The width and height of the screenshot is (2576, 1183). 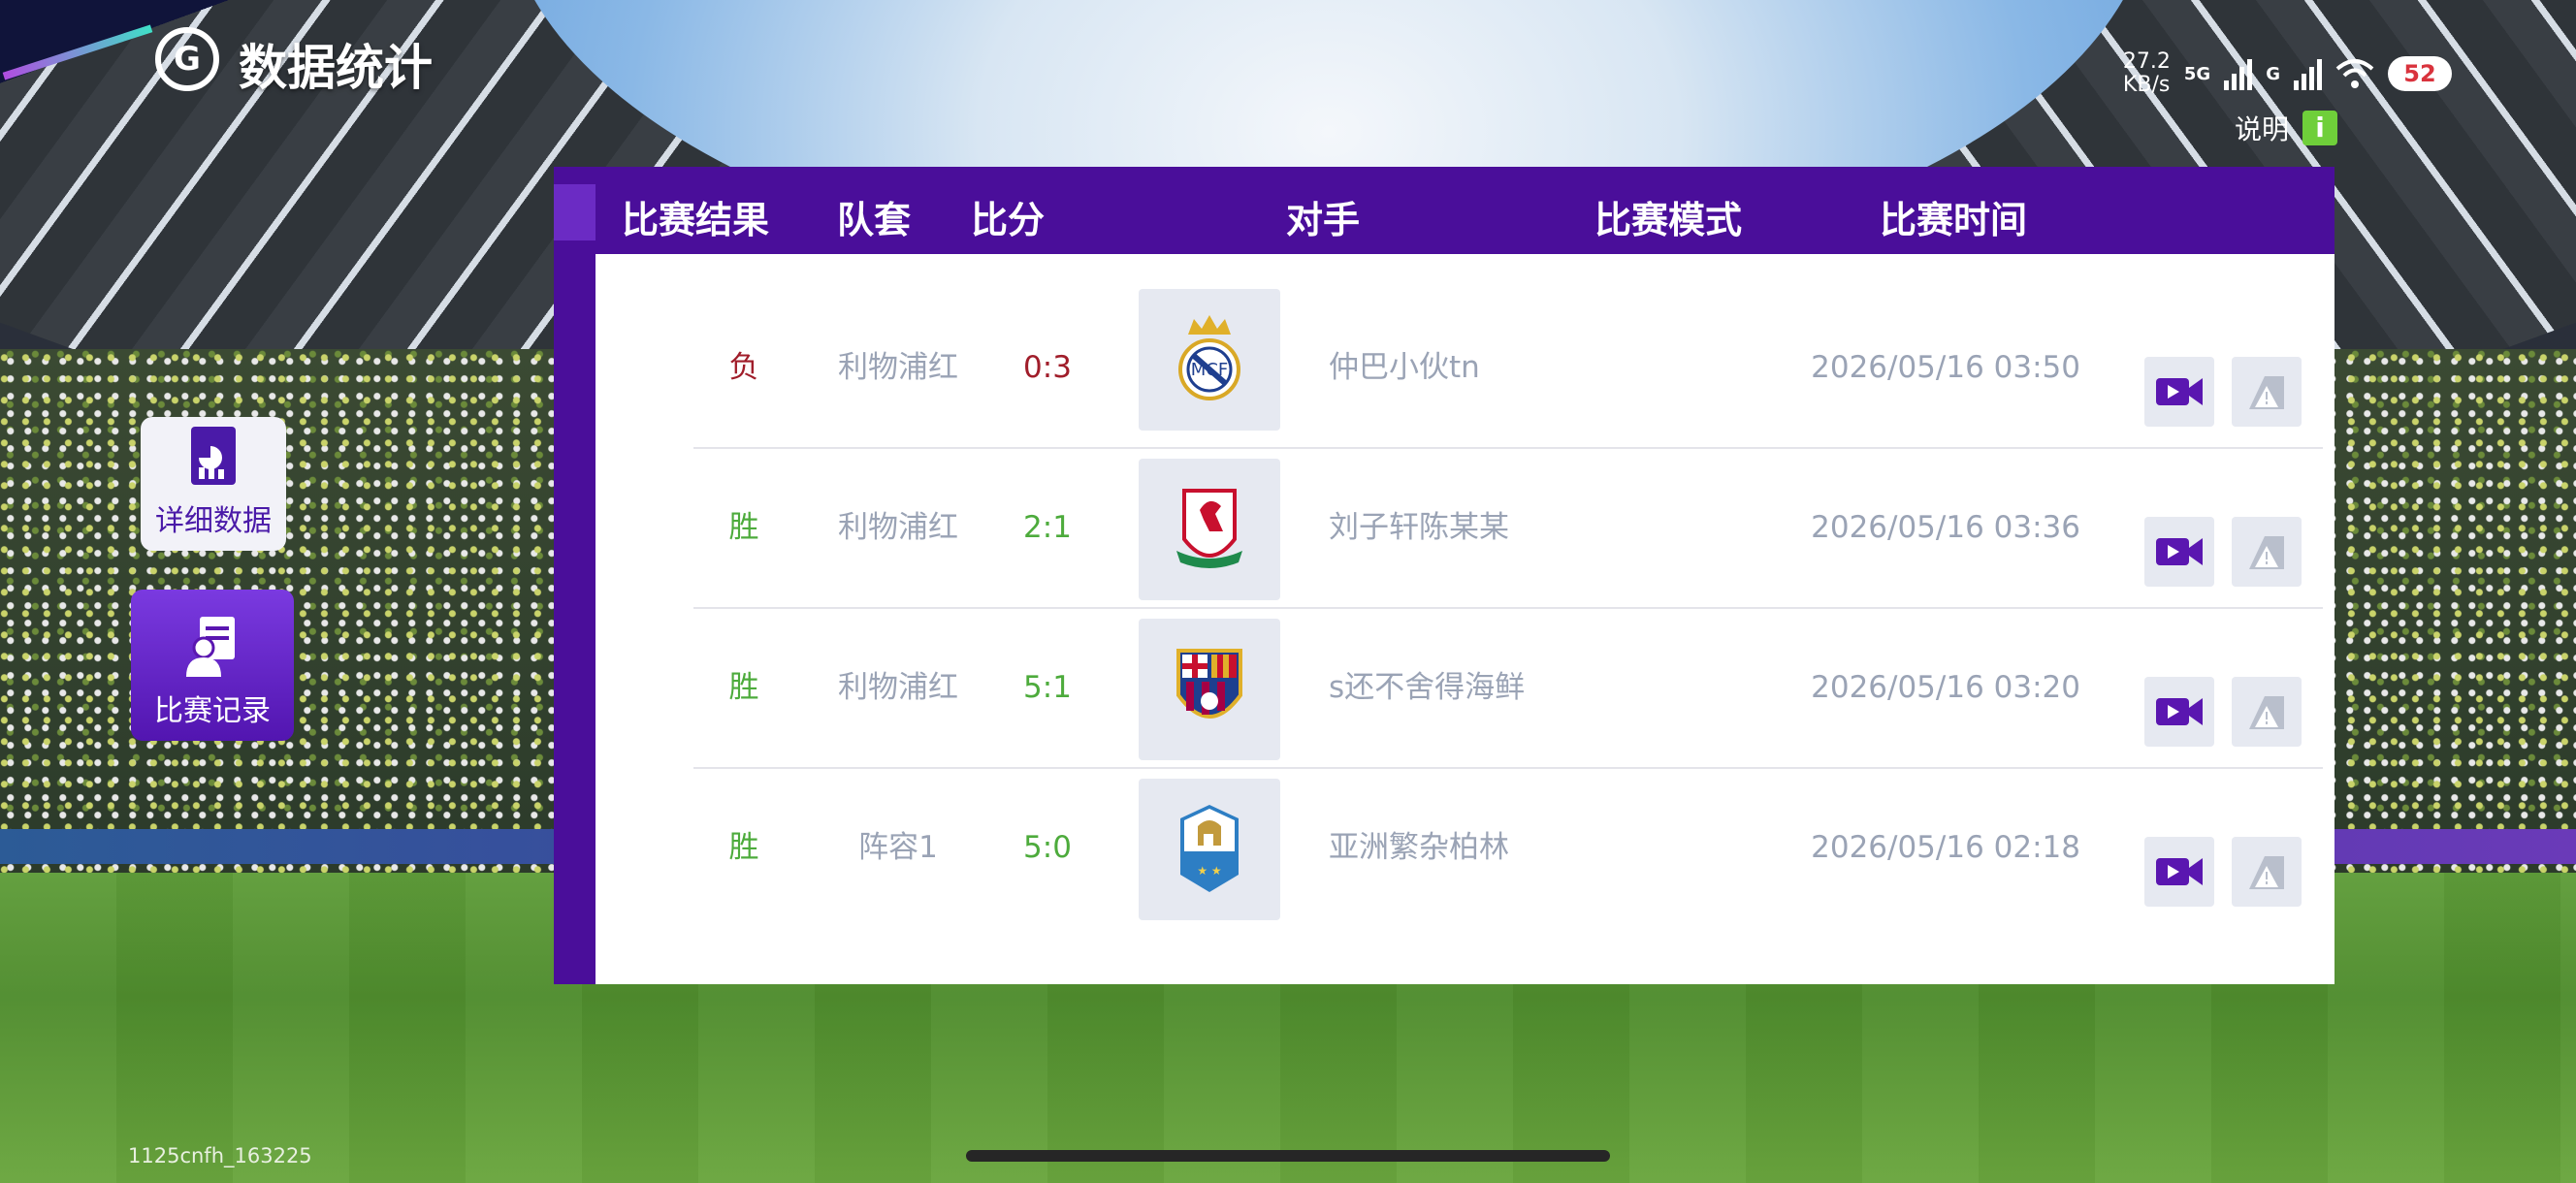 I want to click on network-speed: 27.2 KB/s, so click(x=2147, y=73).